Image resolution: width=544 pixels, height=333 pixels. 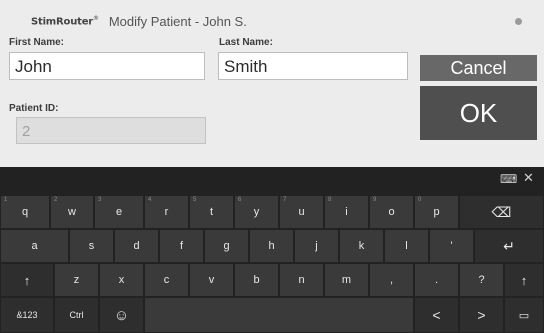 I want to click on key-e: 3e, so click(x=119, y=212).